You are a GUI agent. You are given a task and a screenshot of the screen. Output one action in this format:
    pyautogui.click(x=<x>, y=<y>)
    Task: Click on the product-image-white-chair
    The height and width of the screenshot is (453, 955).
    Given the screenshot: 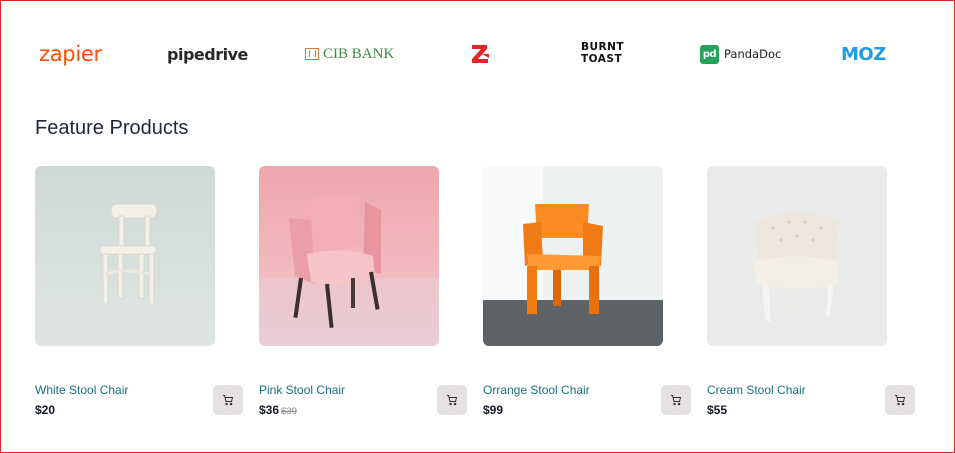 What is the action you would take?
    pyautogui.click(x=125, y=256)
    